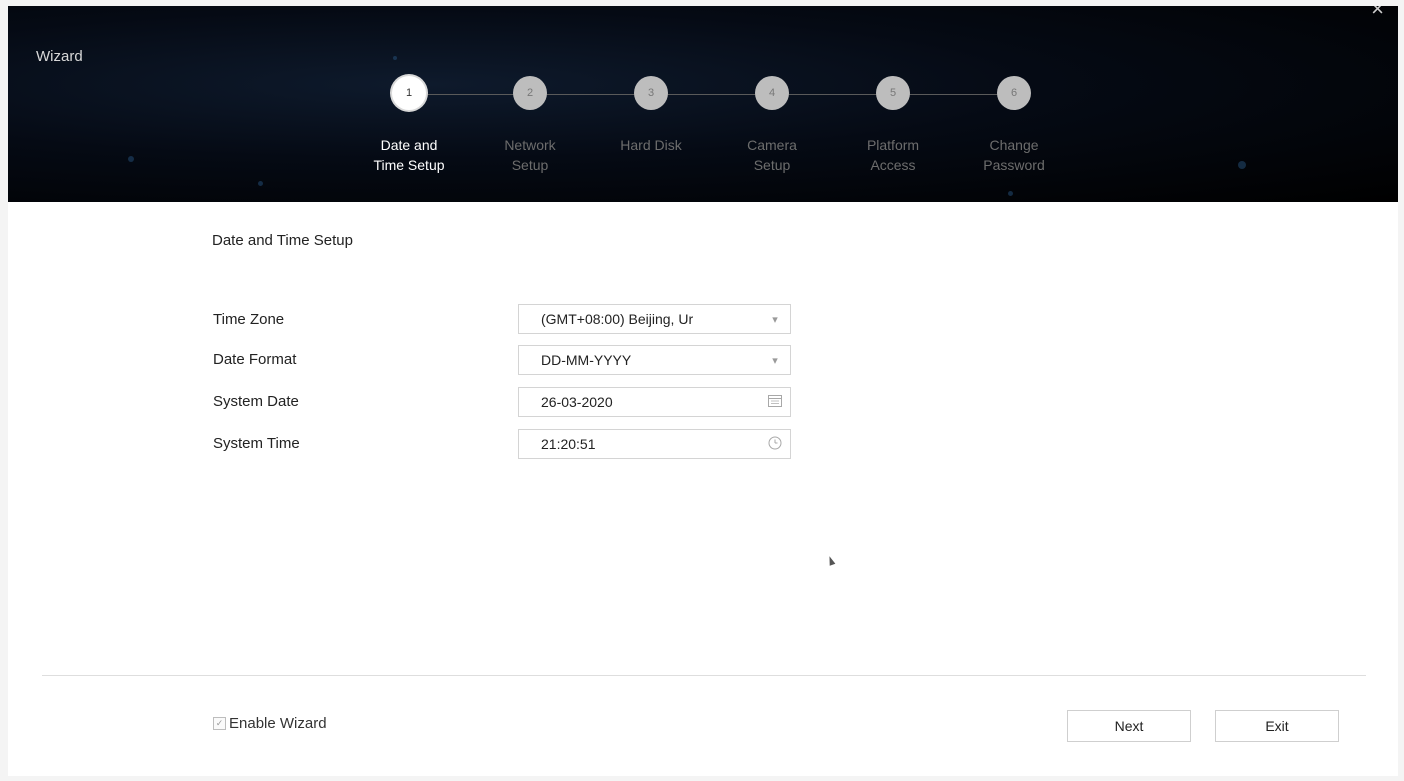 This screenshot has width=1404, height=781. What do you see at coordinates (409, 155) in the screenshot?
I see `step-1-label: Date and Time Setup` at bounding box center [409, 155].